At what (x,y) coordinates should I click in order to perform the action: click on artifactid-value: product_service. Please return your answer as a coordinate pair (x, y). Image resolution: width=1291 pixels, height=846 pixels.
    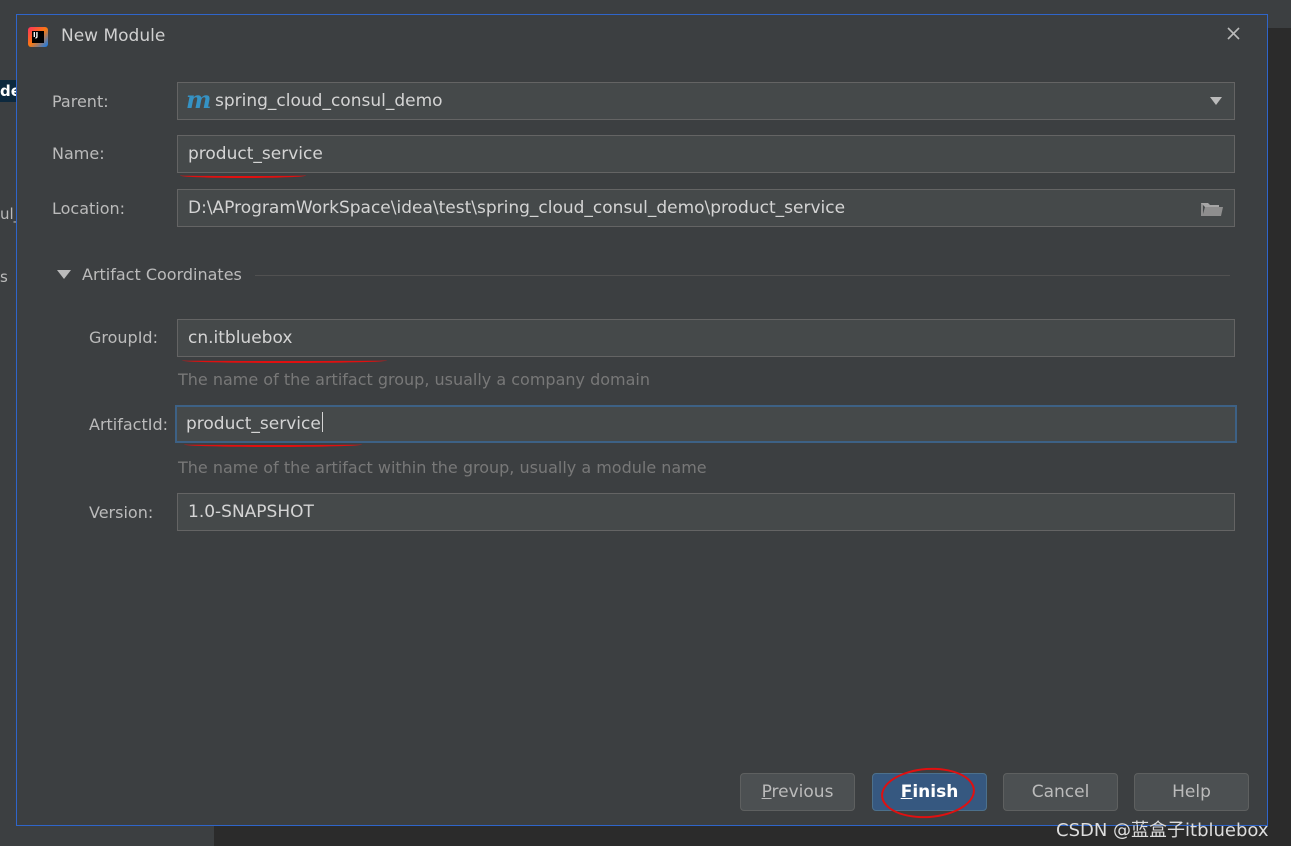
    Looking at the image, I should click on (253, 424).